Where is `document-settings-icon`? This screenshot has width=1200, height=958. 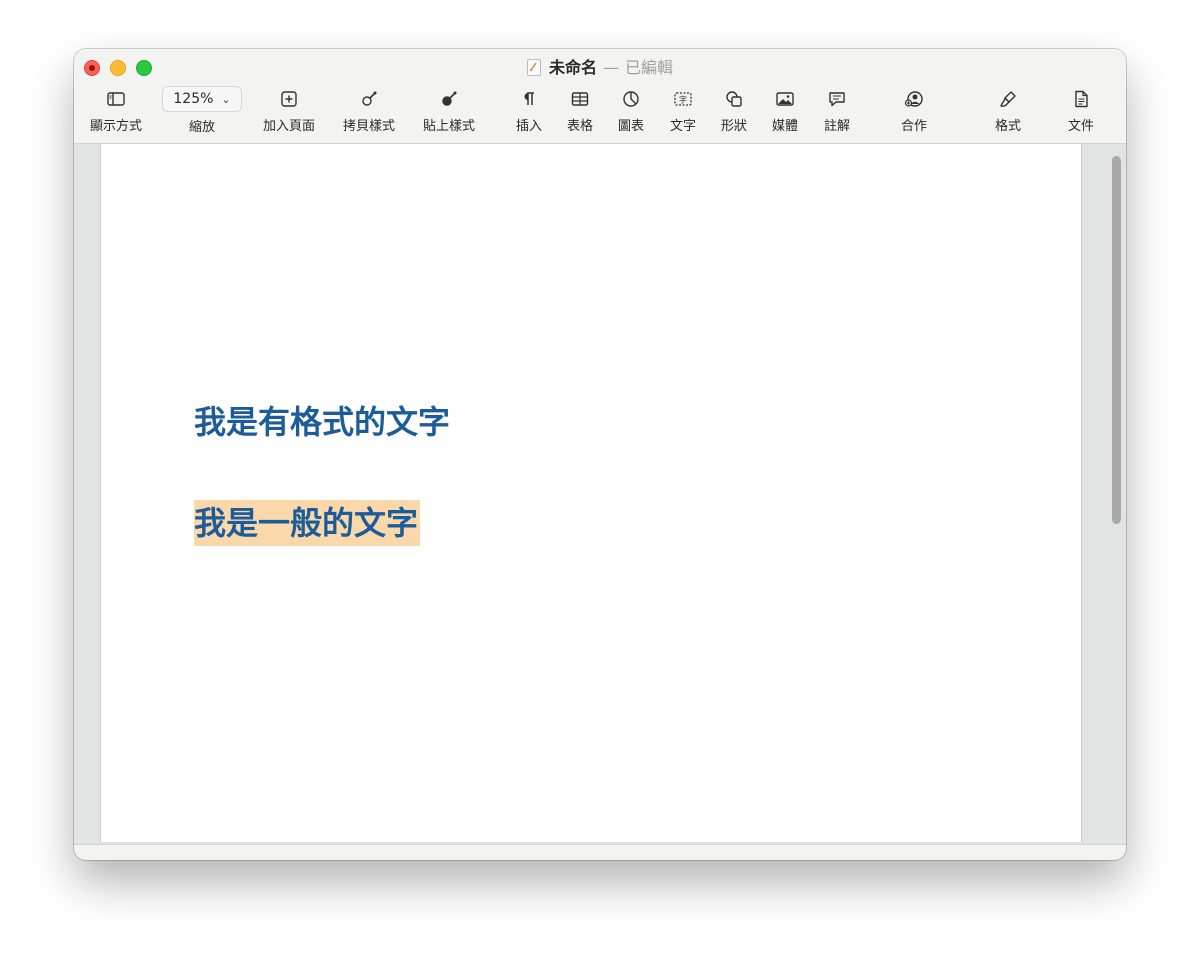
document-settings-icon is located at coordinates (1081, 99).